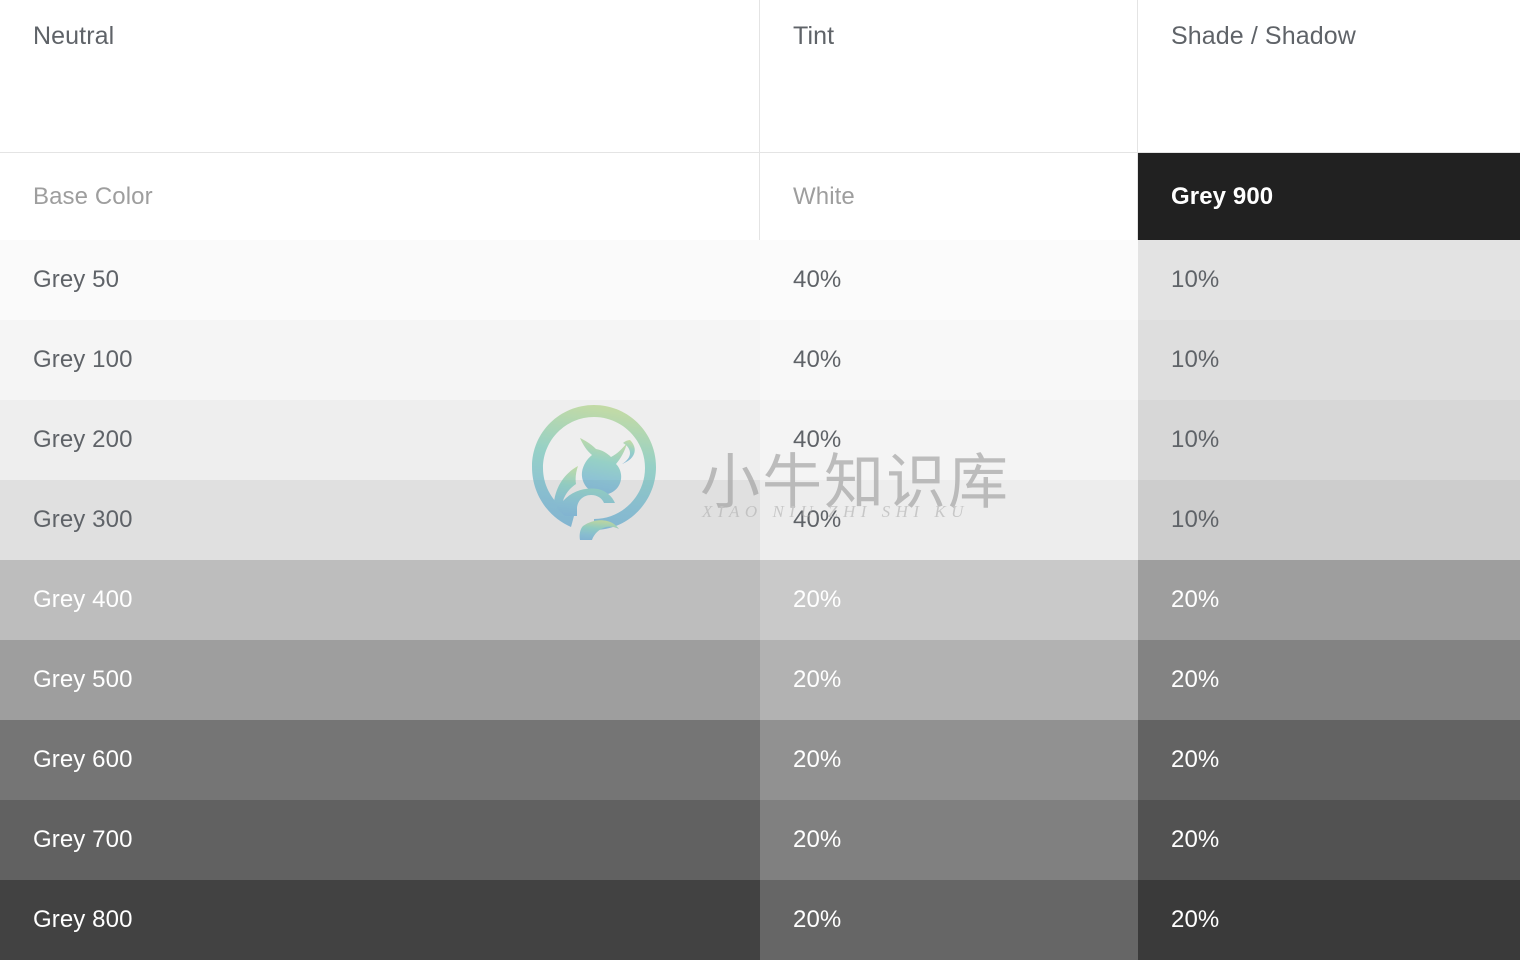 Image resolution: width=1520 pixels, height=960 pixels. What do you see at coordinates (817, 919) in the screenshot?
I see `swatch-tint-grey-800-label: 20%` at bounding box center [817, 919].